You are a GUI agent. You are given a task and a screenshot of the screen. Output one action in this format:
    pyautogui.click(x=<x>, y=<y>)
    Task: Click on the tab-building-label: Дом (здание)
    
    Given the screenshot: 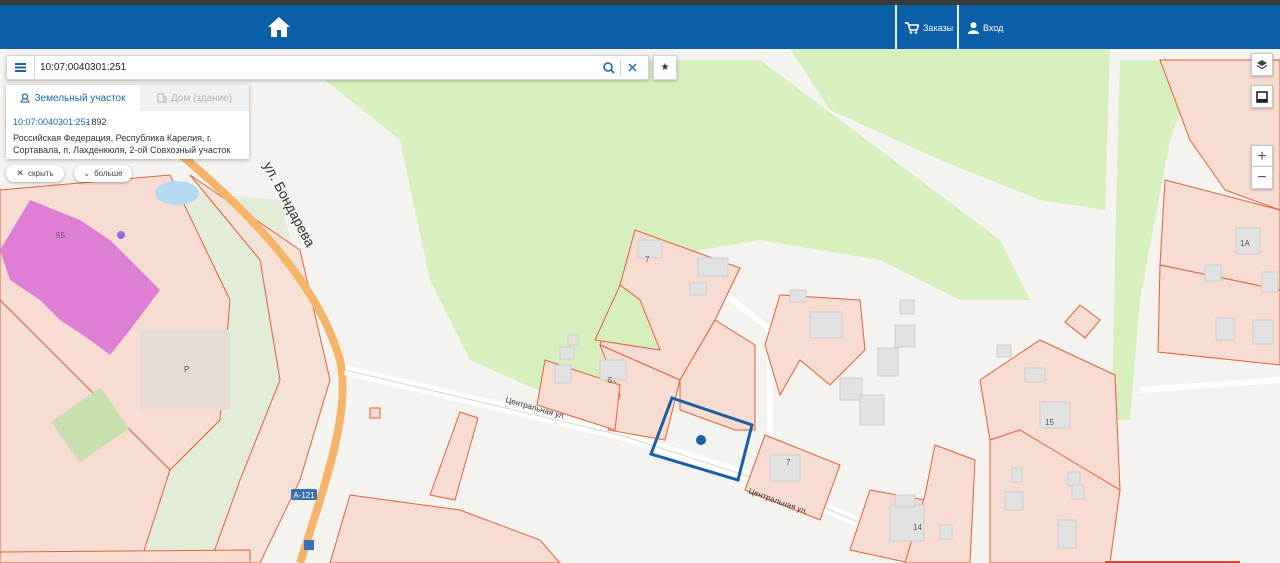 What is the action you would take?
    pyautogui.click(x=201, y=98)
    